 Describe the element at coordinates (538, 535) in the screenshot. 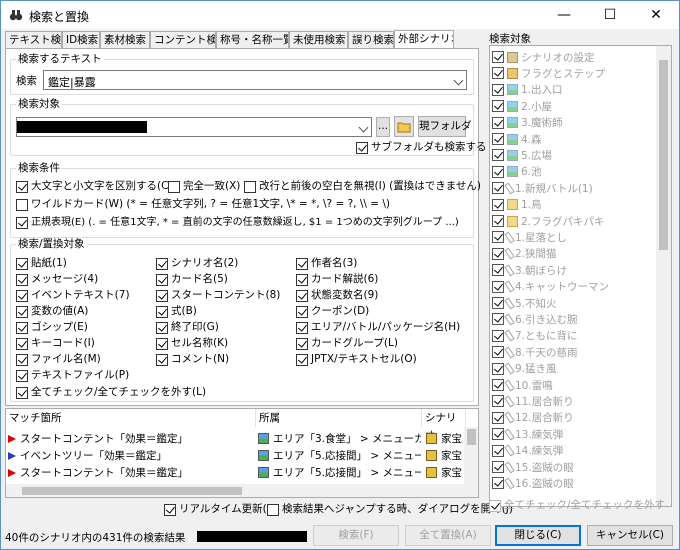

I see `close-button: 閉じる(C)` at that location.